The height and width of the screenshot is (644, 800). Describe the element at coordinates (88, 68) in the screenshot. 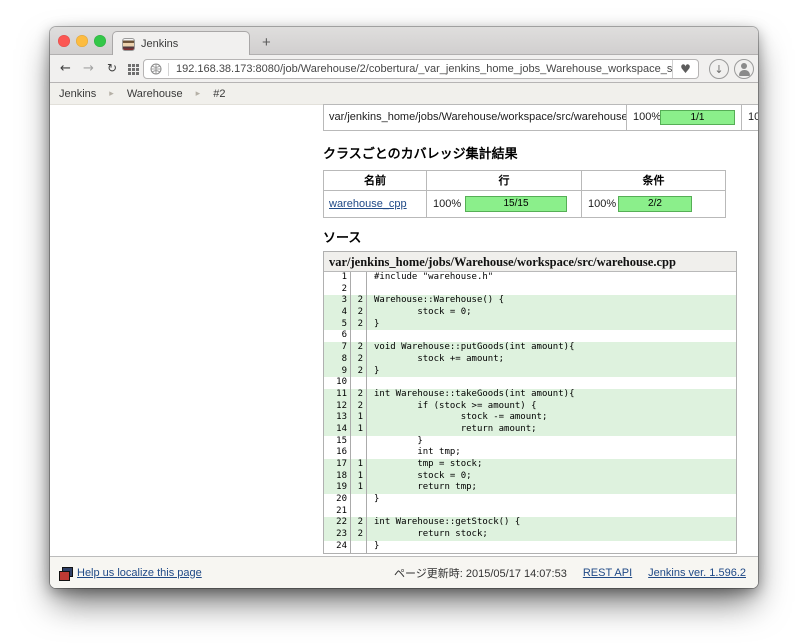

I see `forward-button: →` at that location.